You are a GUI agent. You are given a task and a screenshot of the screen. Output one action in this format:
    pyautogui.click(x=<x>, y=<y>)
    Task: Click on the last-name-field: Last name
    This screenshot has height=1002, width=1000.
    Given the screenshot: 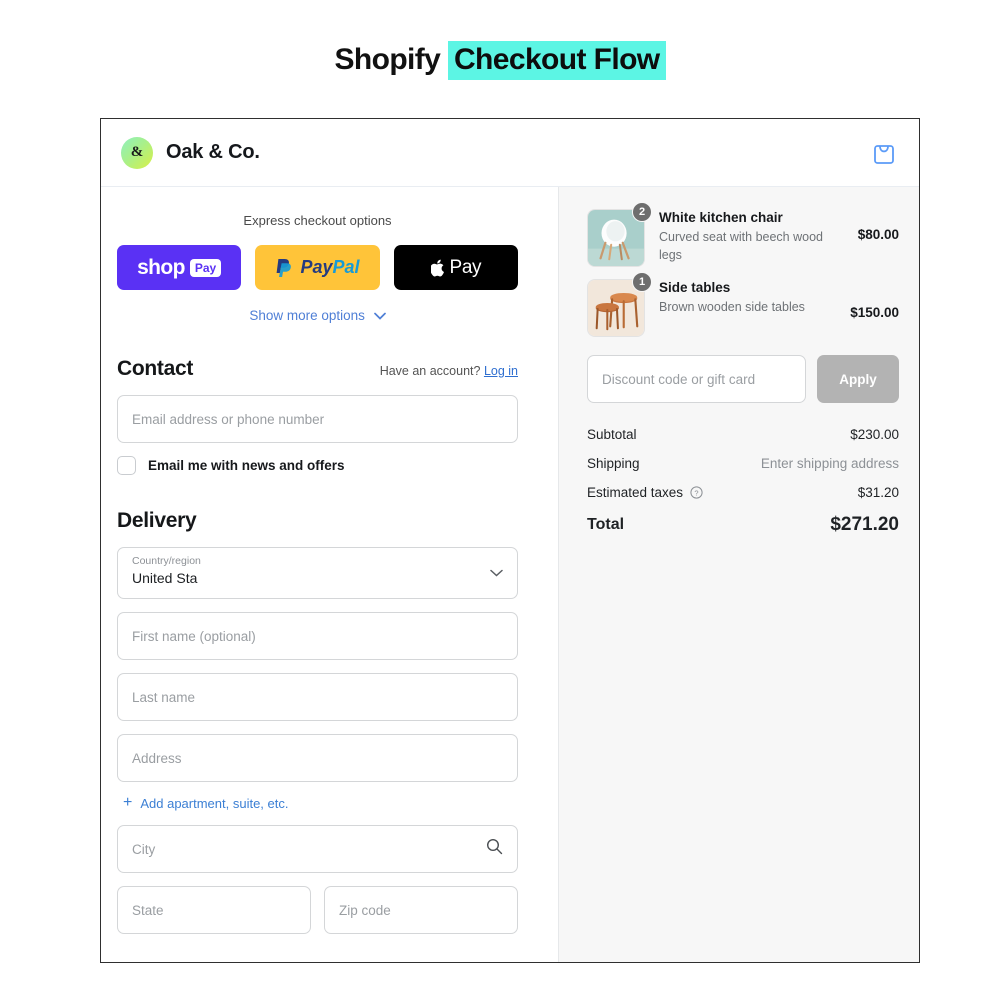 What is the action you would take?
    pyautogui.click(x=317, y=697)
    